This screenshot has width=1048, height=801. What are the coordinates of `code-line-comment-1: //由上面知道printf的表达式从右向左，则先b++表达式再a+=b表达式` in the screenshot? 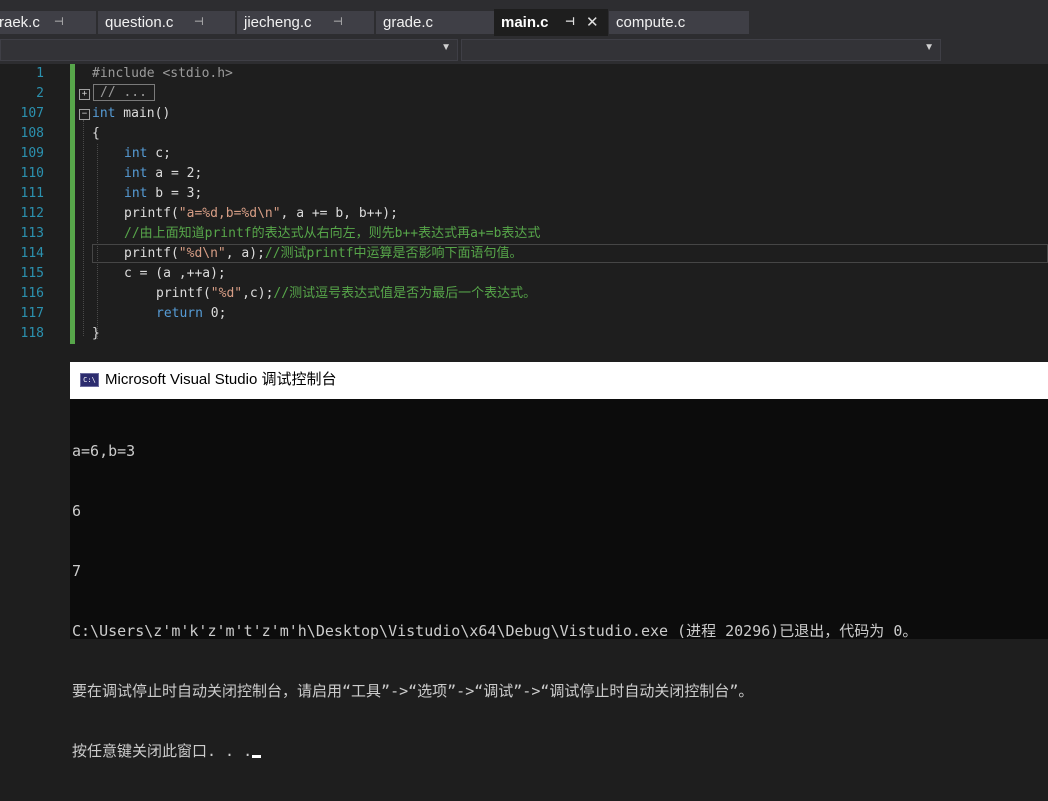 It's located at (332, 233).